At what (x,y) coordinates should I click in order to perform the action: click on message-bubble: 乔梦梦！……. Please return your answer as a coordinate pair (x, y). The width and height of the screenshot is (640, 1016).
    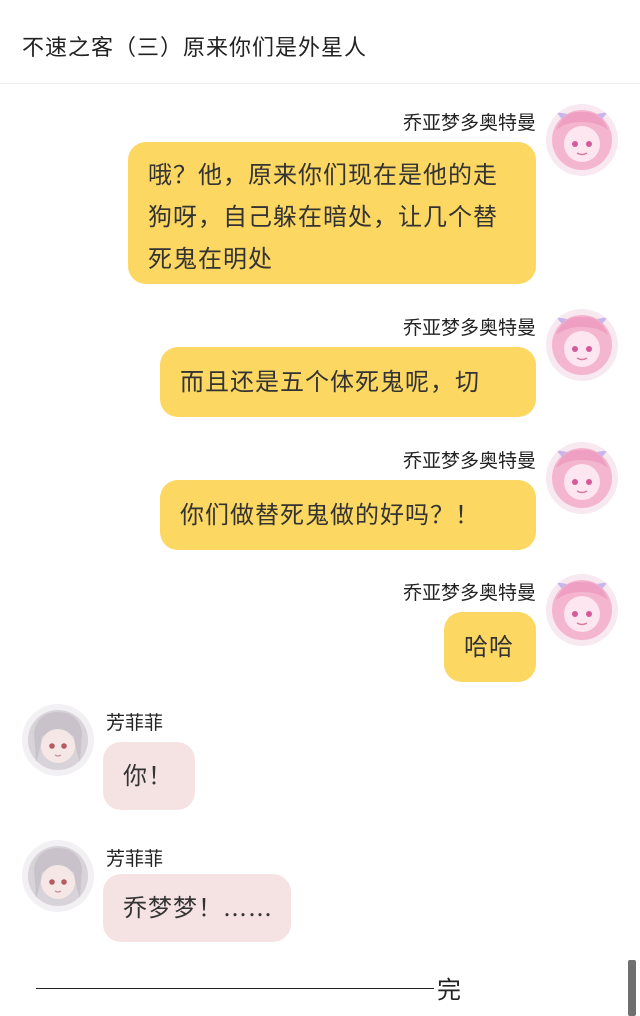
    Looking at the image, I should click on (197, 908).